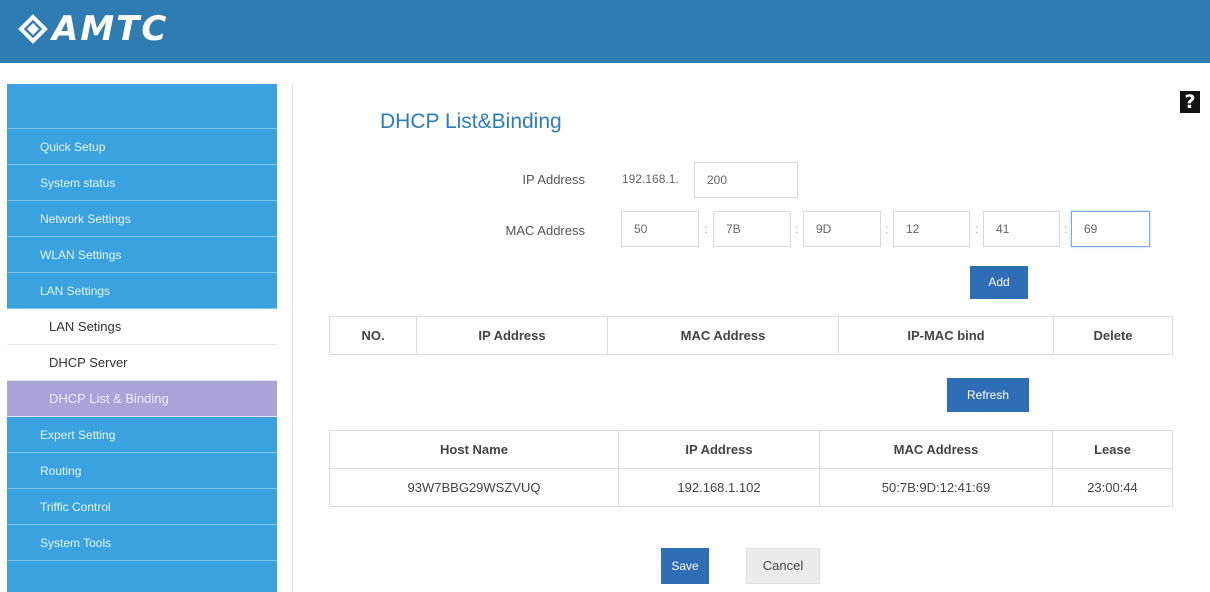 This screenshot has width=1210, height=592. I want to click on cell-host-name: 93W7BBG29WSZVUQ, so click(474, 487).